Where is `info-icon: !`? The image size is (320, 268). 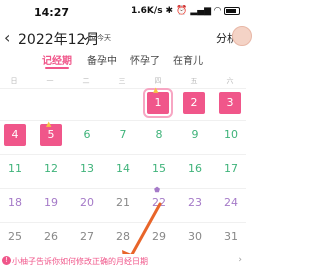 info-icon: ! is located at coordinates (6, 260).